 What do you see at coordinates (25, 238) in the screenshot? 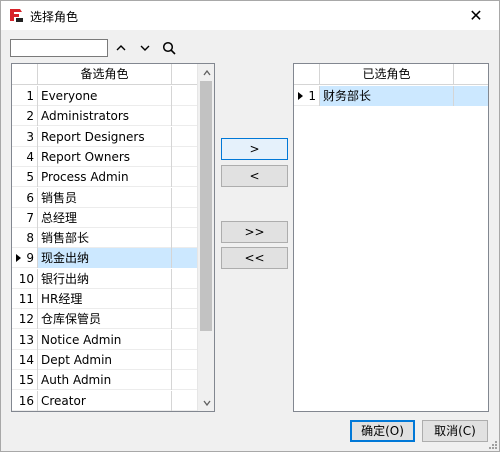
I see `row-index: 8` at bounding box center [25, 238].